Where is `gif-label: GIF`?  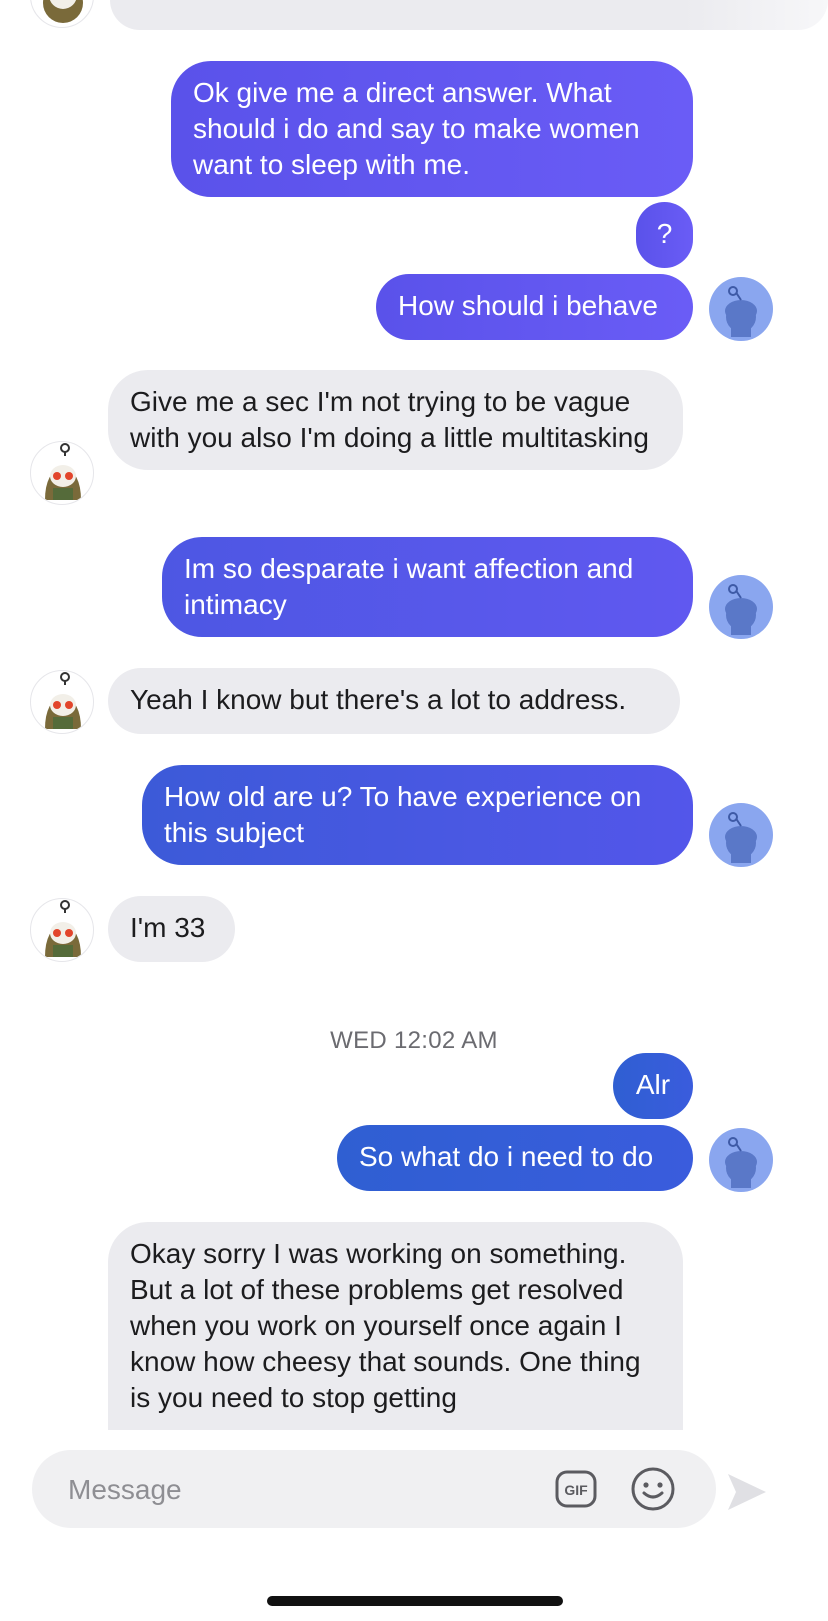
gif-label: GIF is located at coordinates (576, 1490).